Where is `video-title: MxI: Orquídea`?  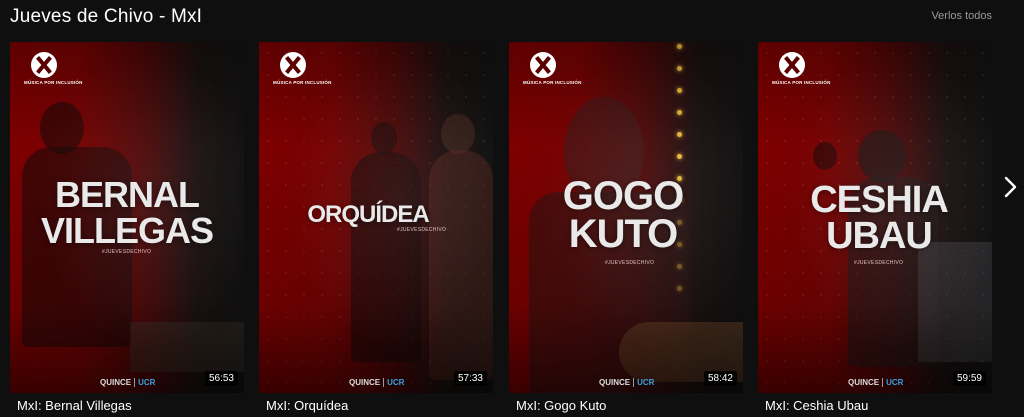 video-title: MxI: Orquídea is located at coordinates (307, 405).